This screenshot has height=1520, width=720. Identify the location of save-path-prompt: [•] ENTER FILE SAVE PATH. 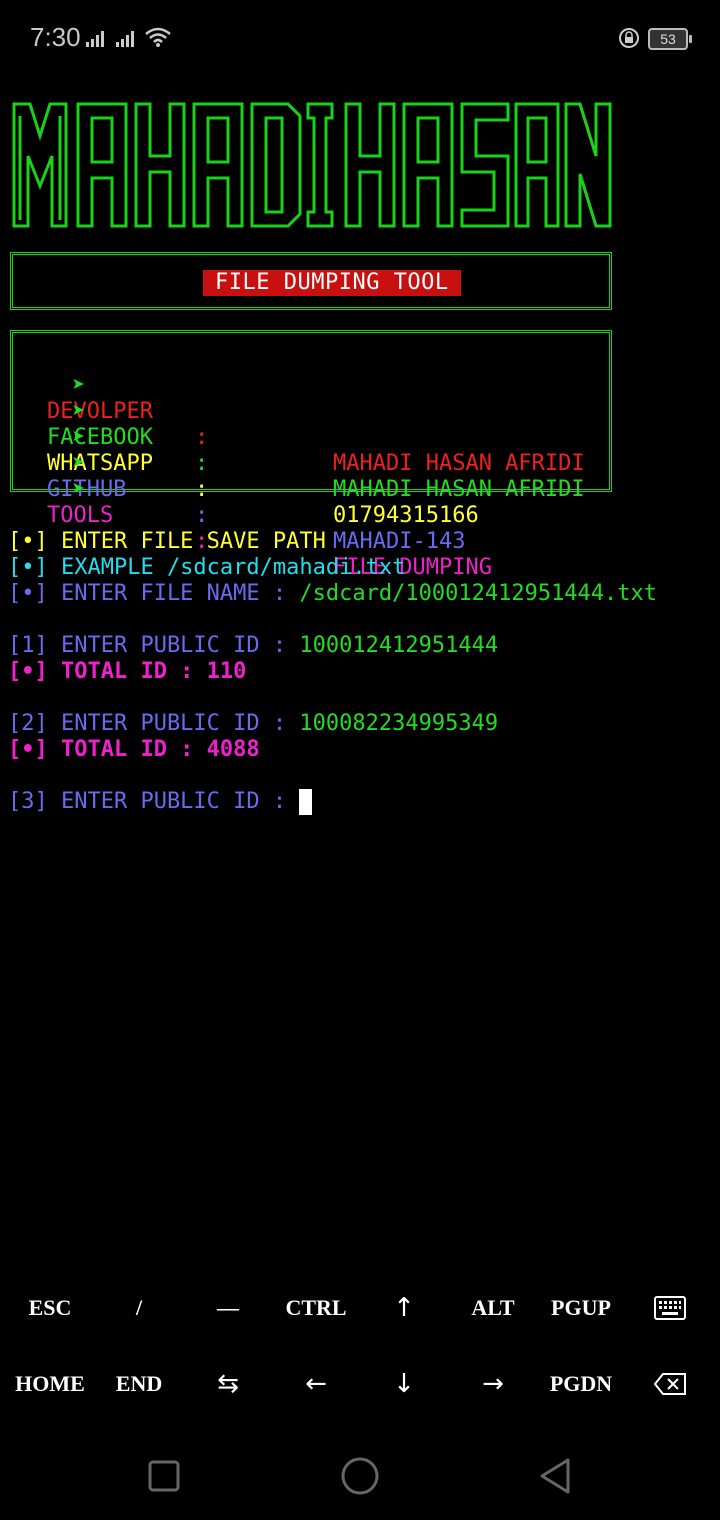
(167, 541).